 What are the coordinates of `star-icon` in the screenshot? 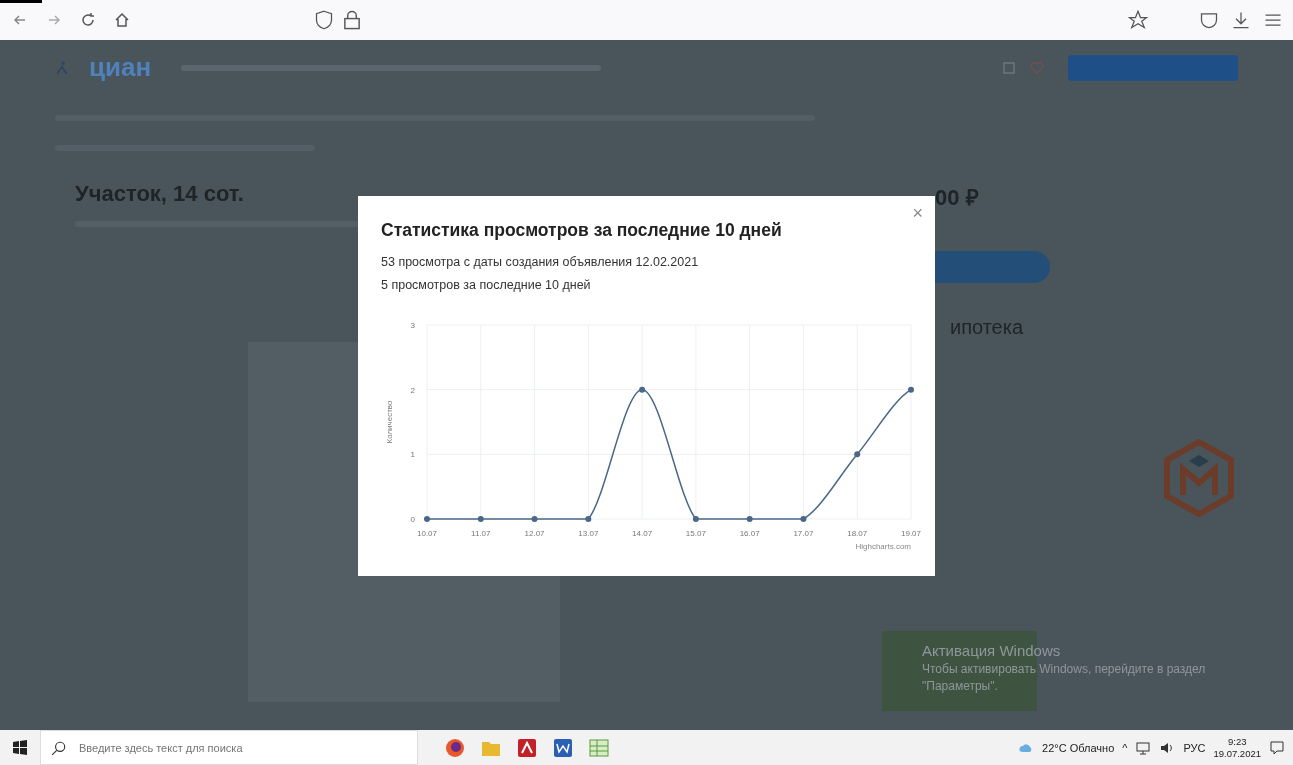 It's located at (1138, 20).